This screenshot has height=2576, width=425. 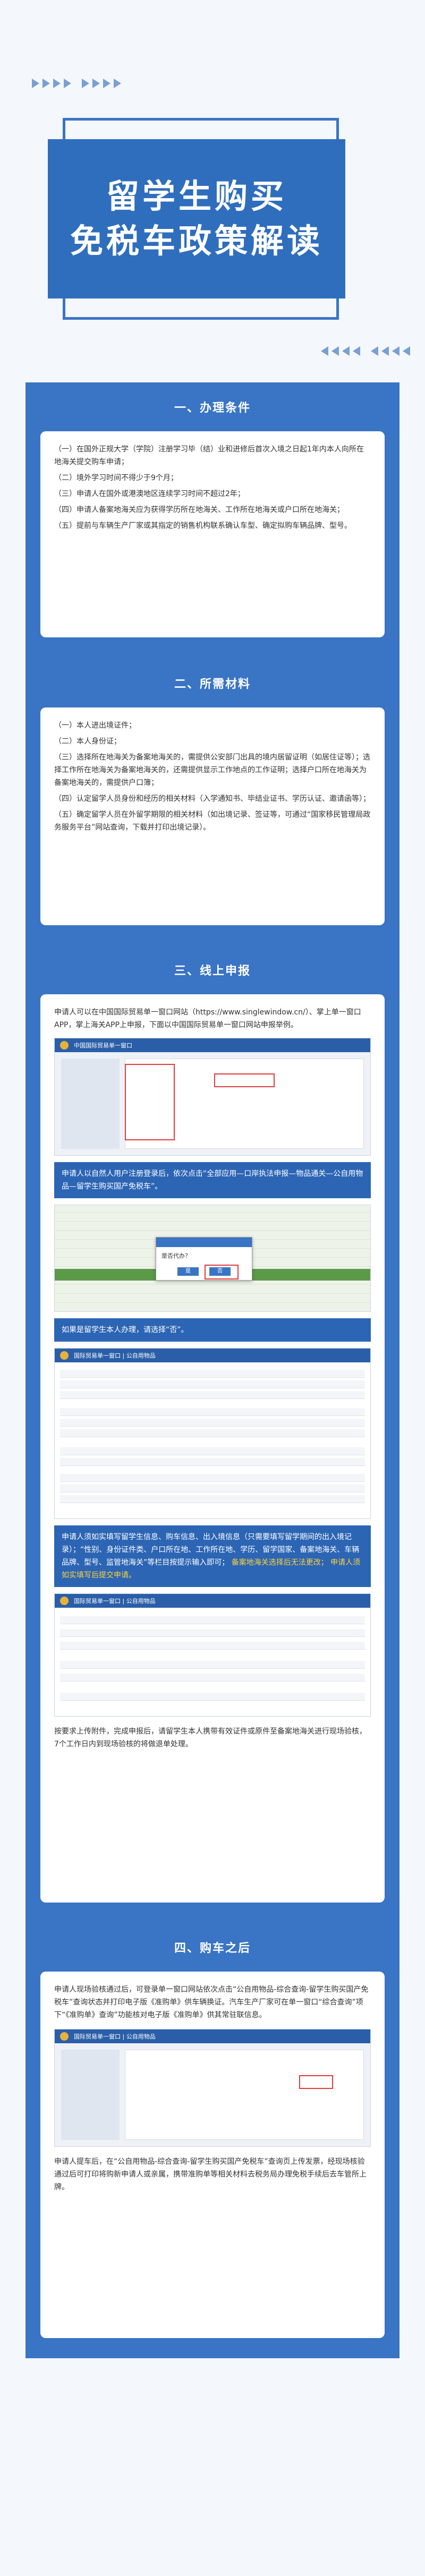 I want to click on decor-triangles-left, so click(x=76, y=84).